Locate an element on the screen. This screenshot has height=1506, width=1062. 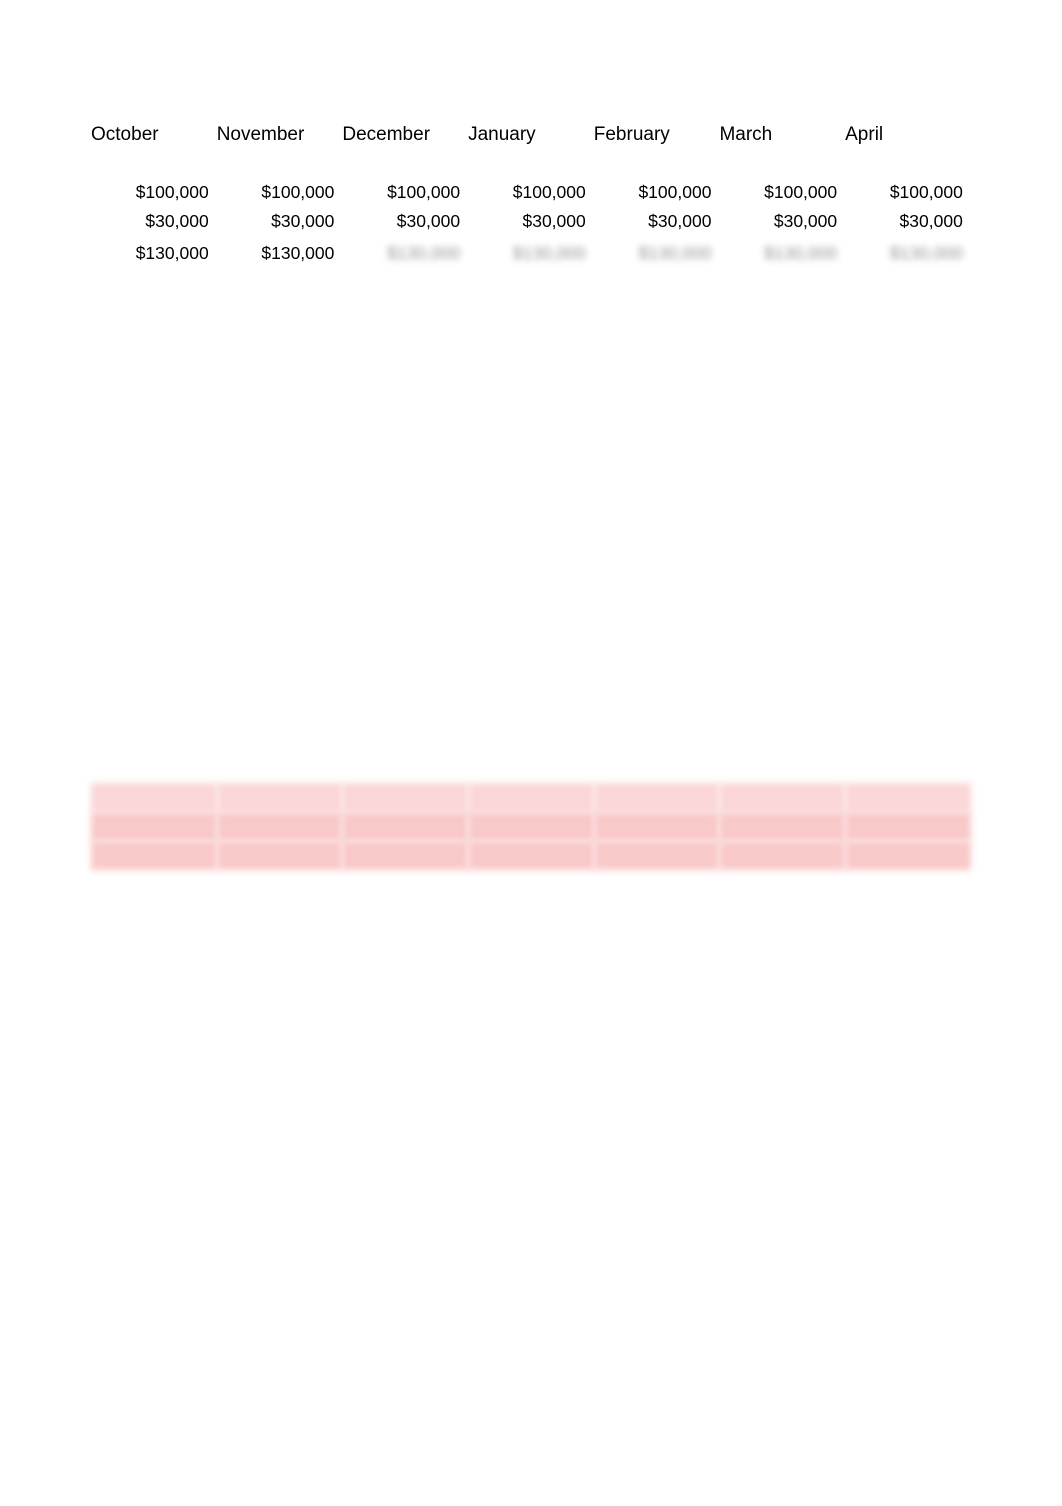
highlighted-total-block is located at coordinates (531, 829).